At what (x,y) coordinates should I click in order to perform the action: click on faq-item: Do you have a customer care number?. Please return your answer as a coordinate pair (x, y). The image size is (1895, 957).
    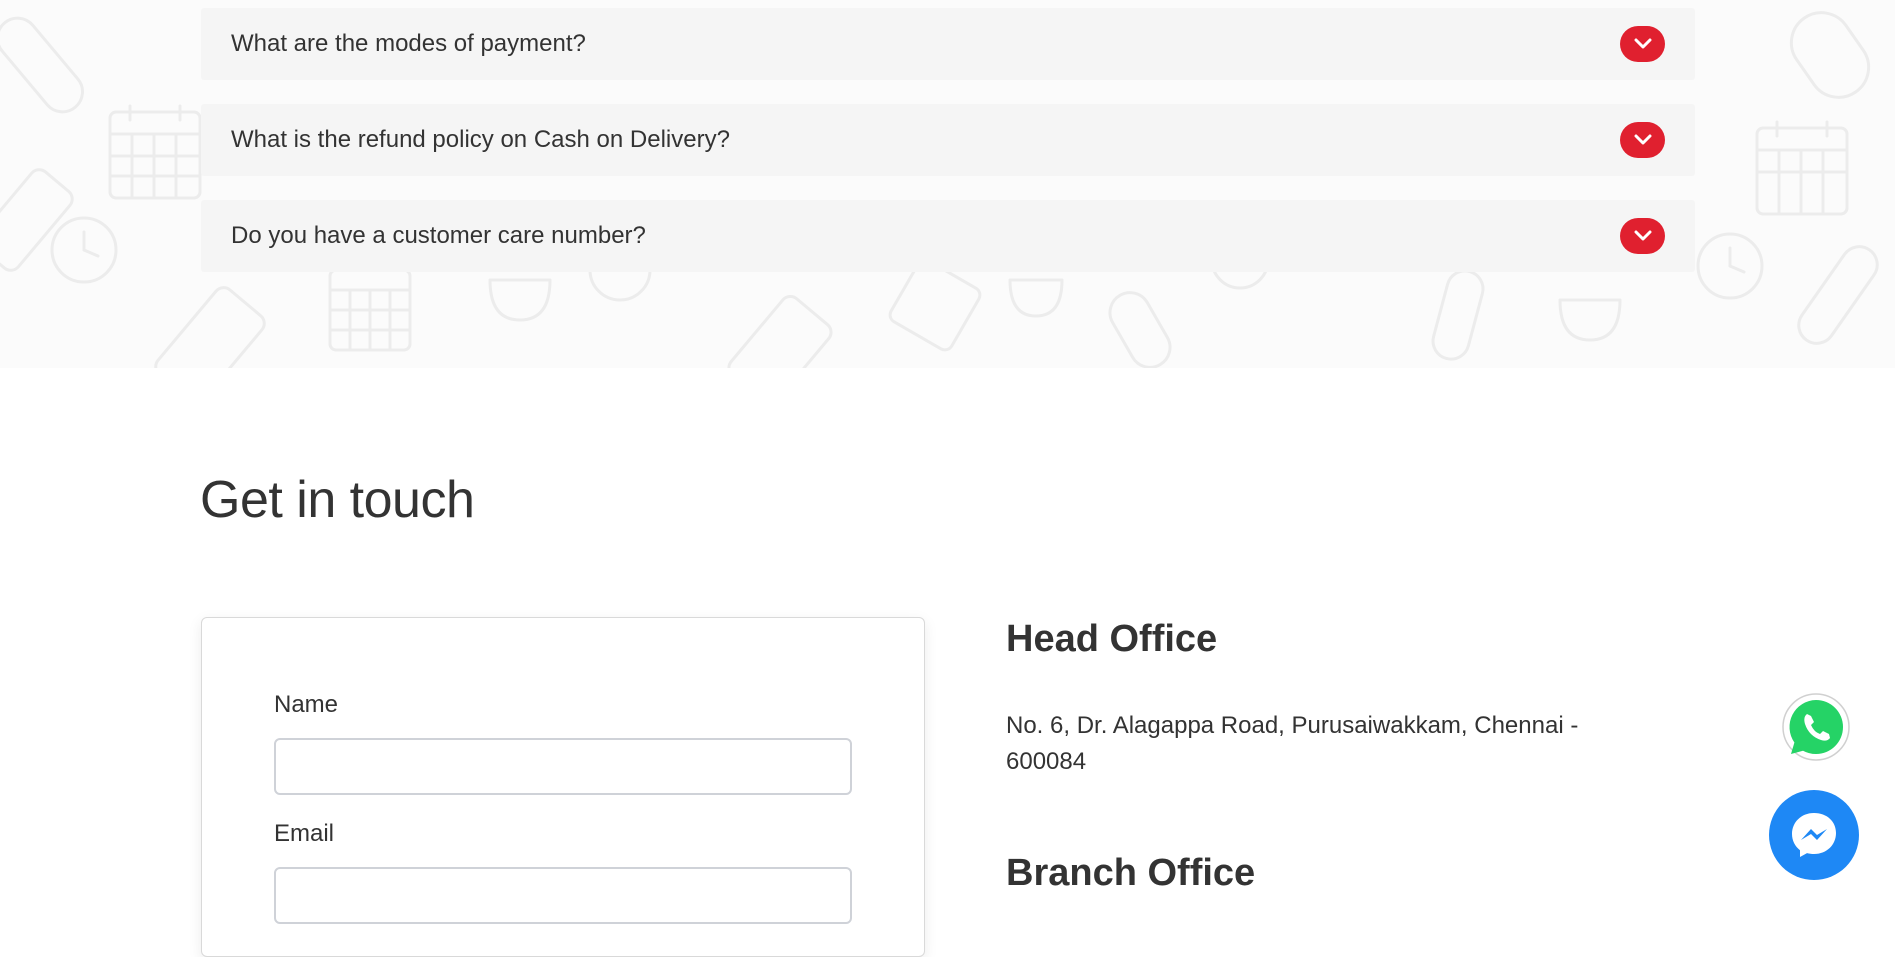
    Looking at the image, I should click on (948, 236).